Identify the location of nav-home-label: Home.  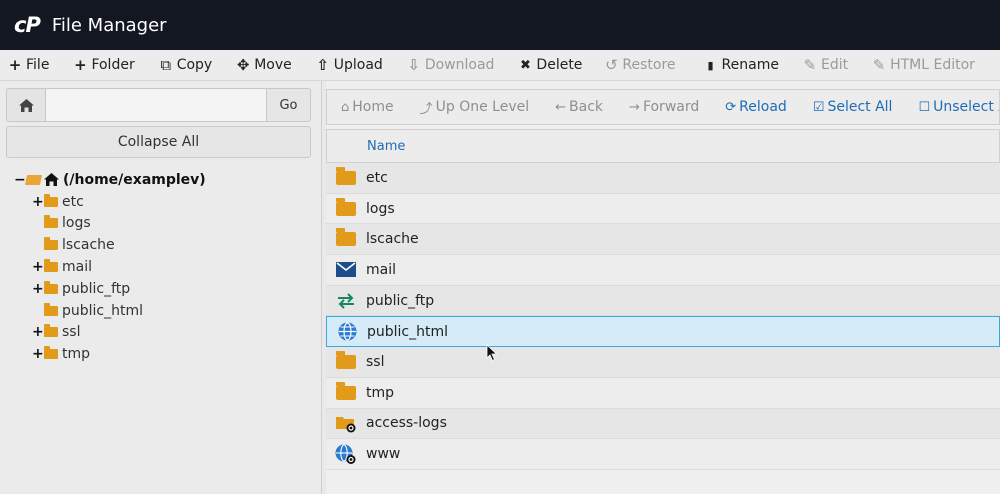
(373, 107).